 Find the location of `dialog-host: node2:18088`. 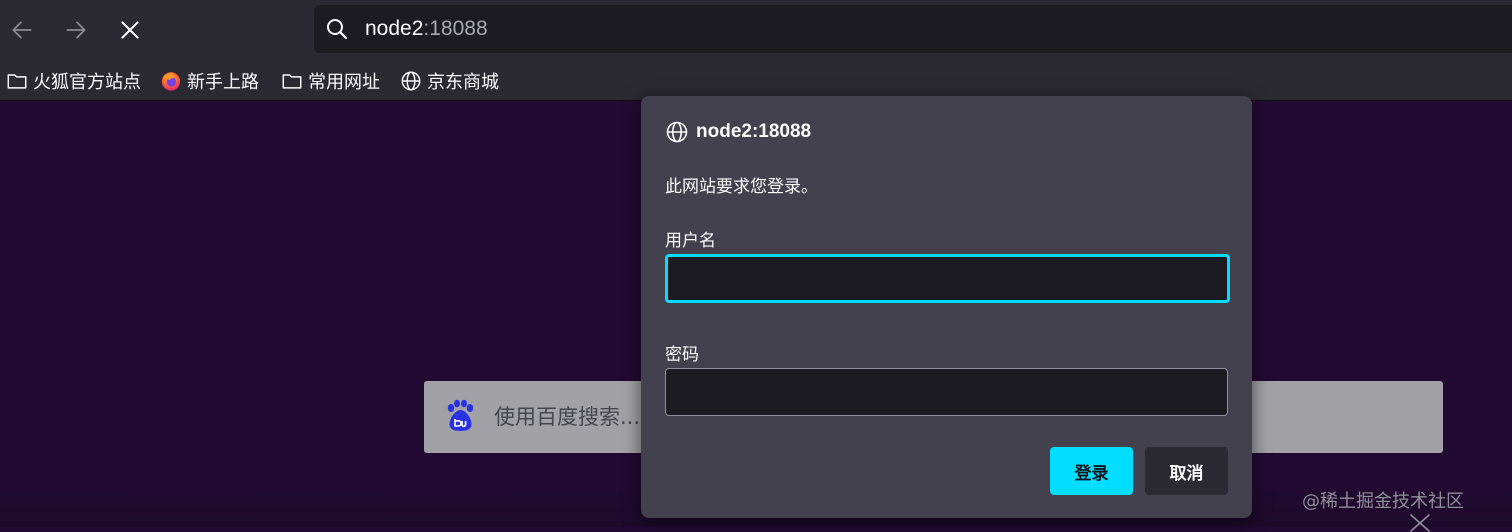

dialog-host: node2:18088 is located at coordinates (754, 131).